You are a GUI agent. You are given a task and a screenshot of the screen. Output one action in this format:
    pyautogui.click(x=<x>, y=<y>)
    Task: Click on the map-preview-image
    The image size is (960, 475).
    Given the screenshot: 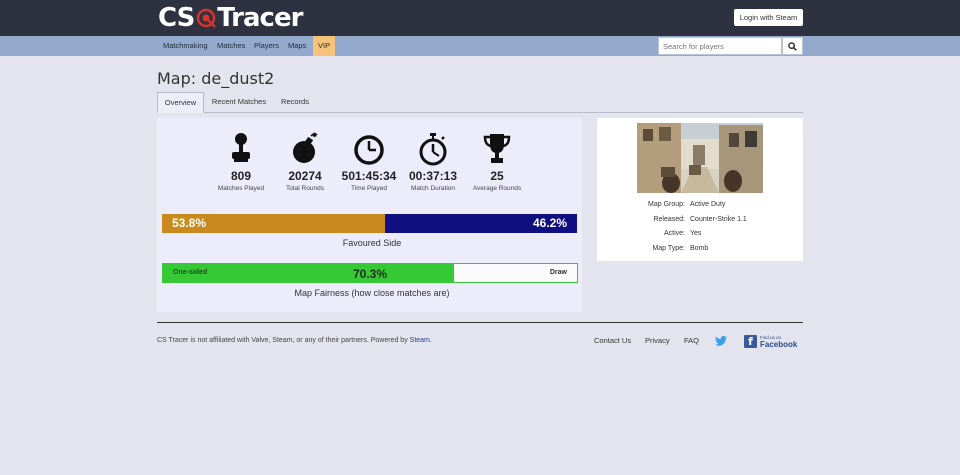 What is the action you would take?
    pyautogui.click(x=700, y=158)
    